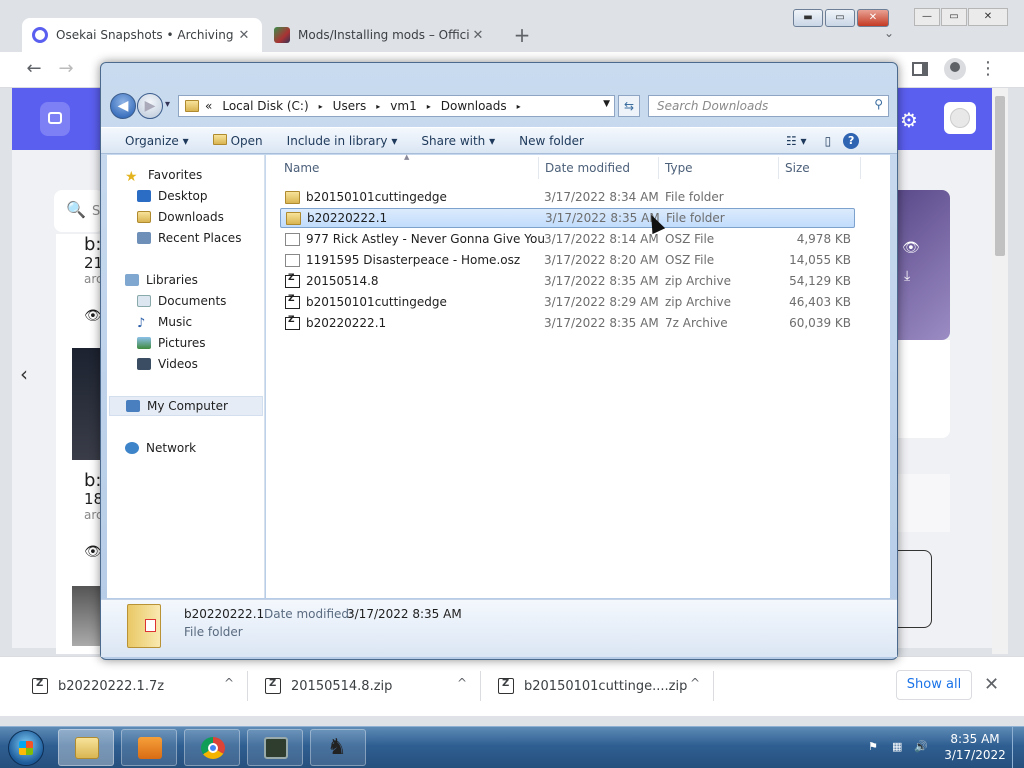 Image resolution: width=1024 pixels, height=768 pixels. I want to click on refresh-icon: ⇆, so click(629, 106).